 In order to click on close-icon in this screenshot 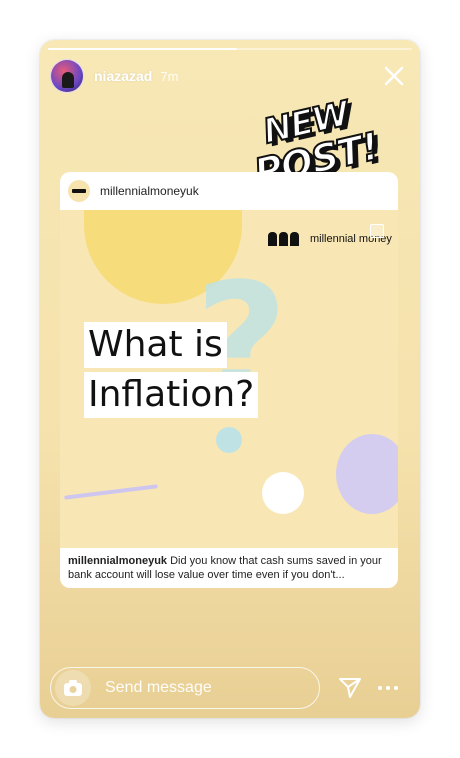, I will do `click(394, 76)`.